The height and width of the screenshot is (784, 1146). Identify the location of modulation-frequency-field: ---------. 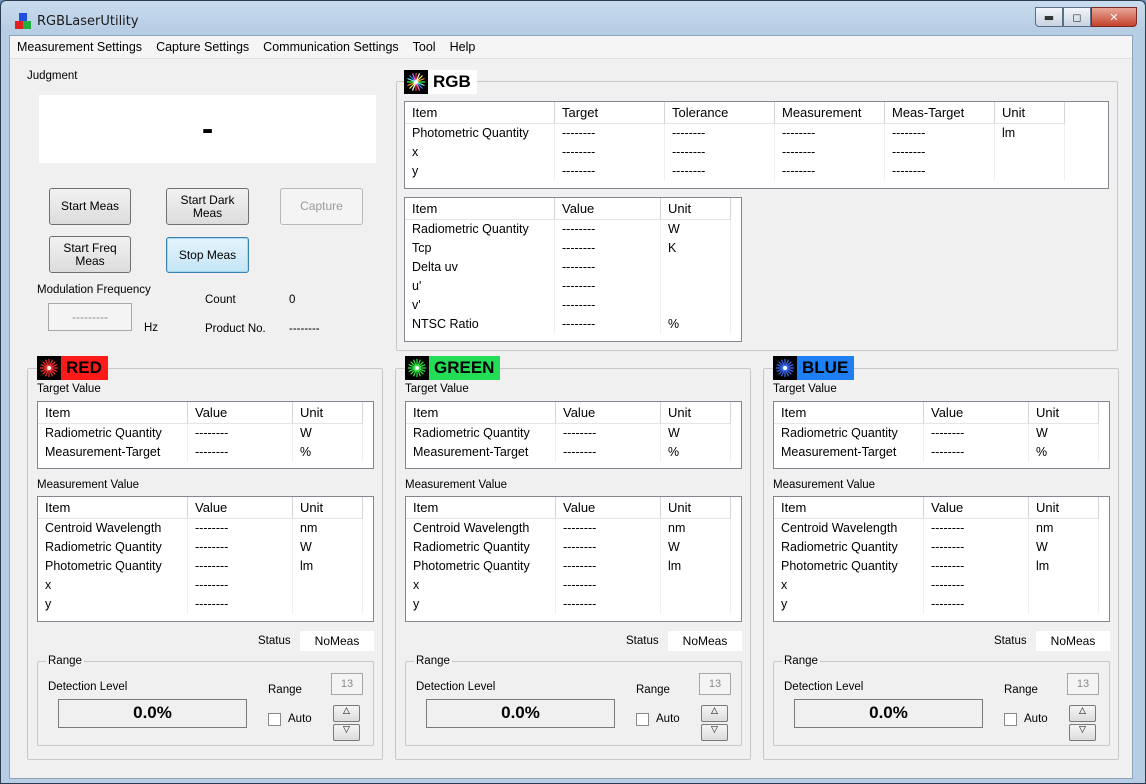
(90, 317).